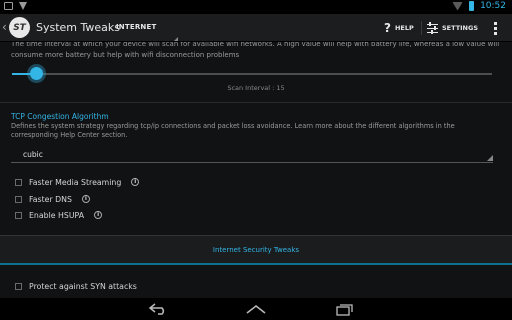 The height and width of the screenshot is (320, 512). I want to click on syn-protection-row: Protect against SYN attacks, so click(76, 286).